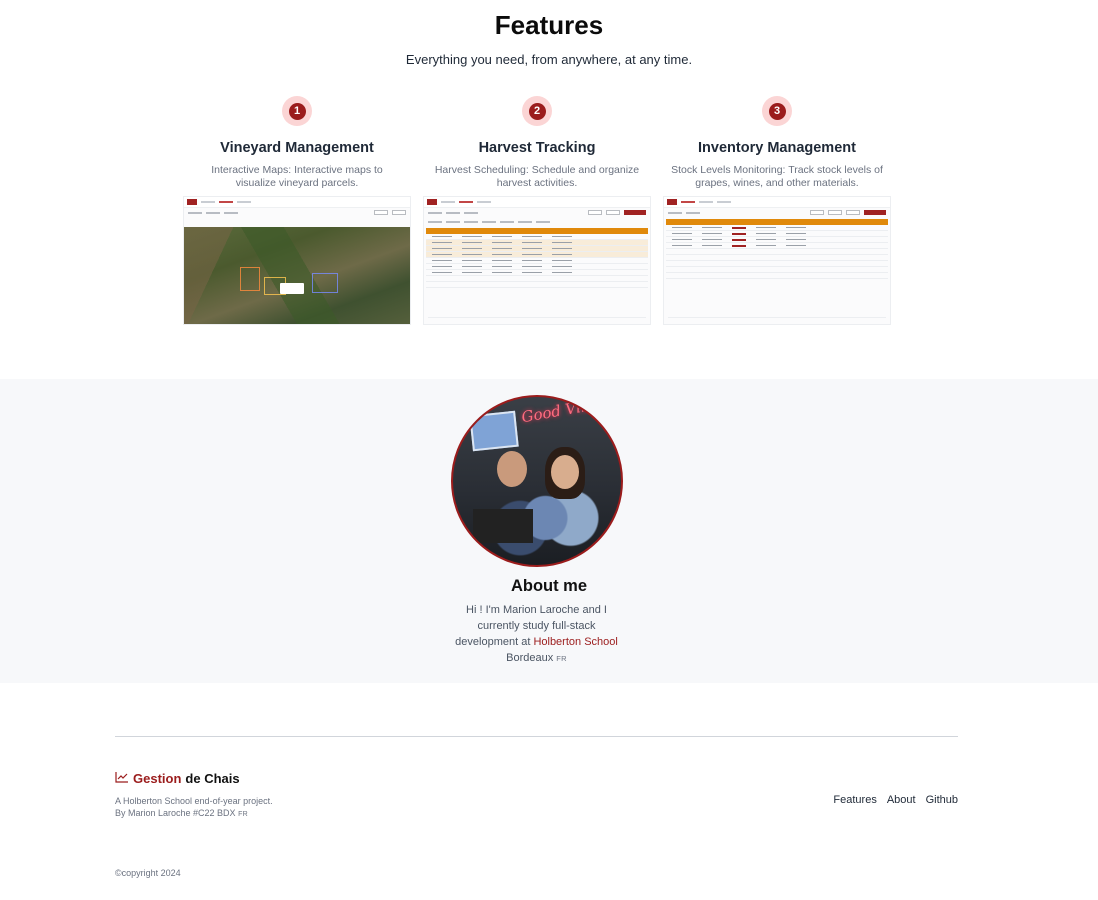 The image size is (1098, 900). What do you see at coordinates (777, 260) in the screenshot?
I see `feature-screenshot-inventory-table` at bounding box center [777, 260].